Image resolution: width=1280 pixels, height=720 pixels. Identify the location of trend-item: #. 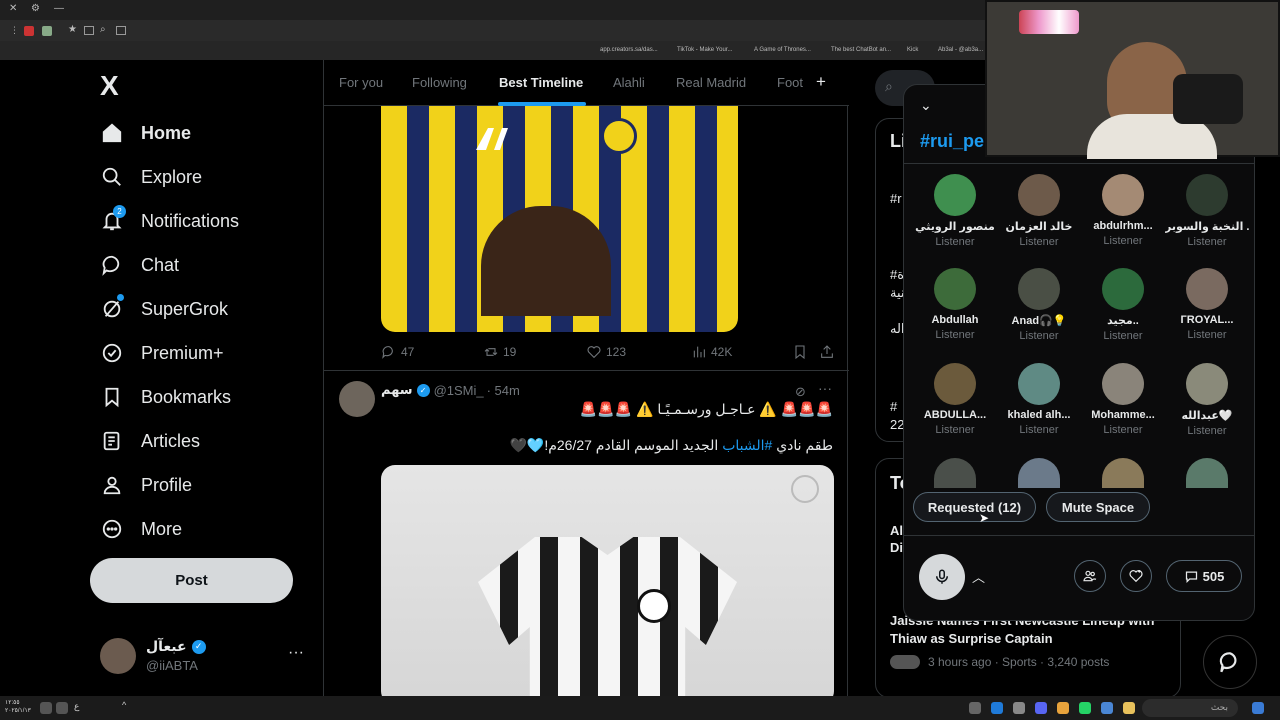
(893, 406).